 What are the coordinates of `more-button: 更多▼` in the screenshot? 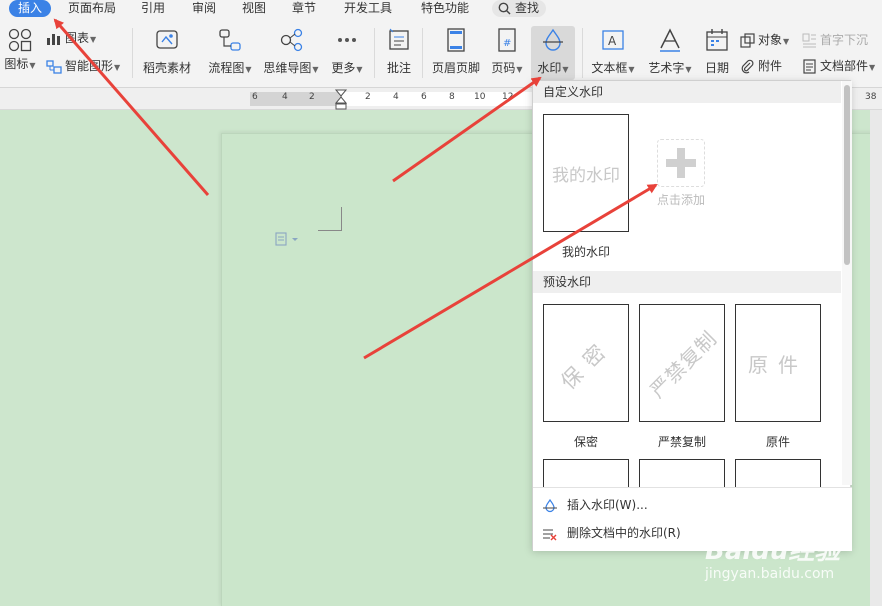 It's located at (347, 52).